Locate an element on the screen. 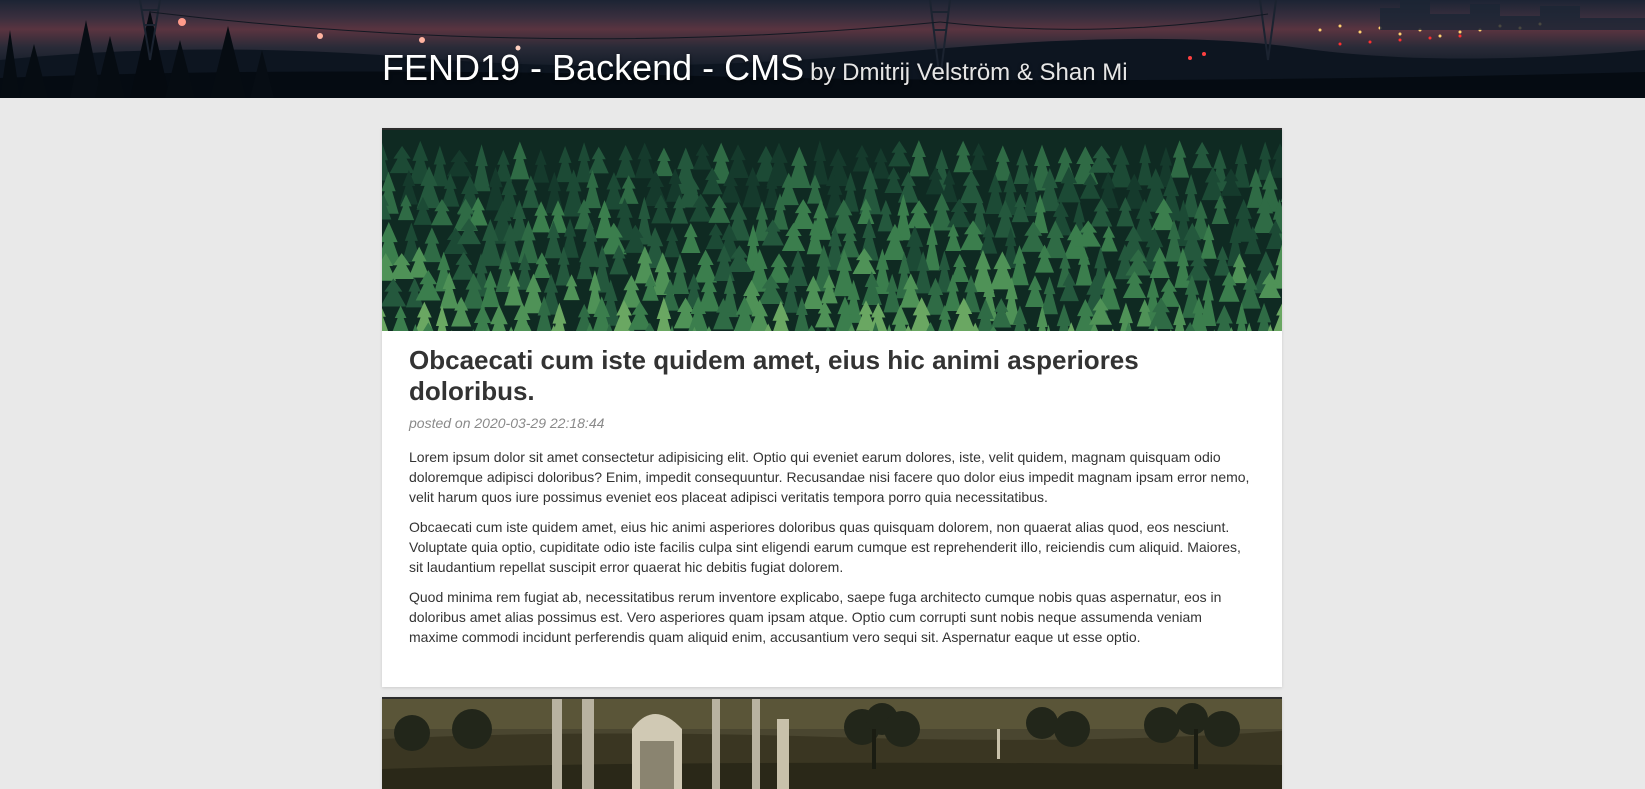  ruins-landscape-image is located at coordinates (832, 744).